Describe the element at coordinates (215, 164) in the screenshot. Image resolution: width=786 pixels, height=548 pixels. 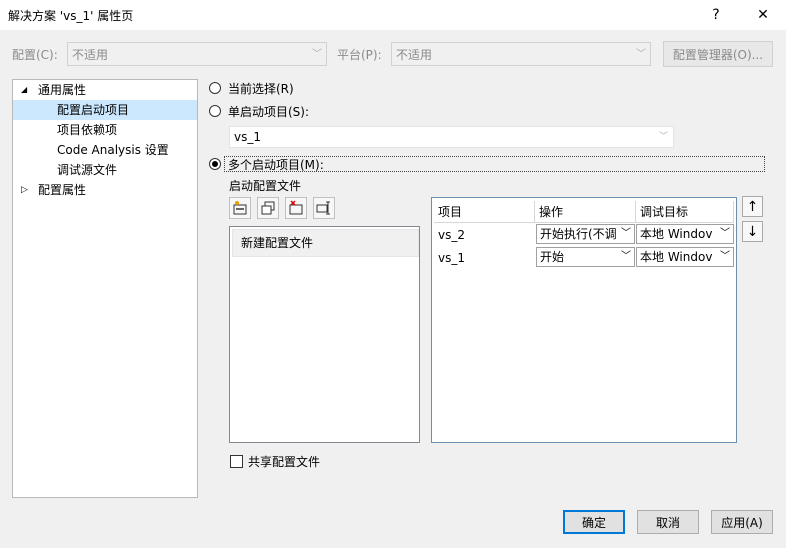
I see `multiple-startup-radio` at that location.